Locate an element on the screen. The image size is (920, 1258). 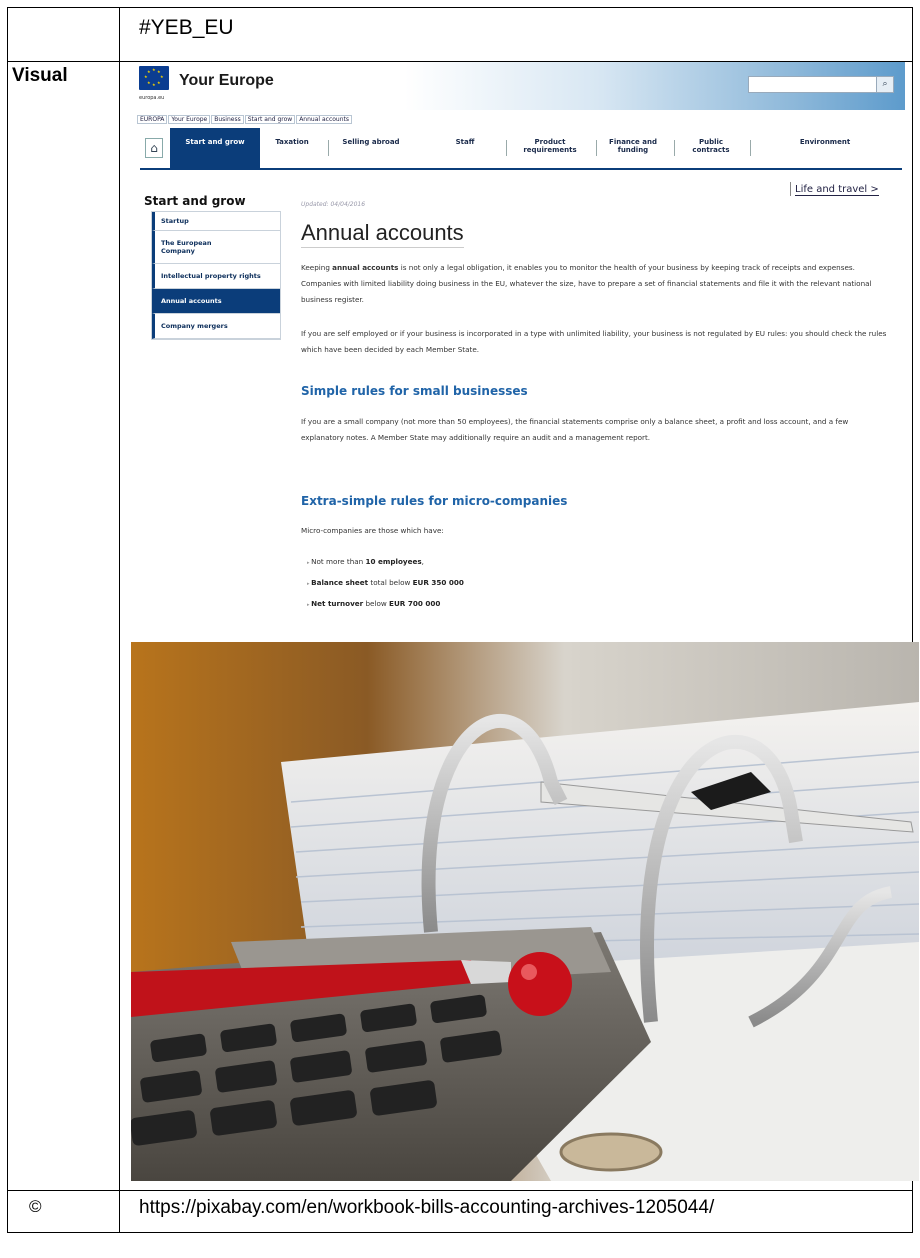
site-url: europa.eu is located at coordinates (152, 98).